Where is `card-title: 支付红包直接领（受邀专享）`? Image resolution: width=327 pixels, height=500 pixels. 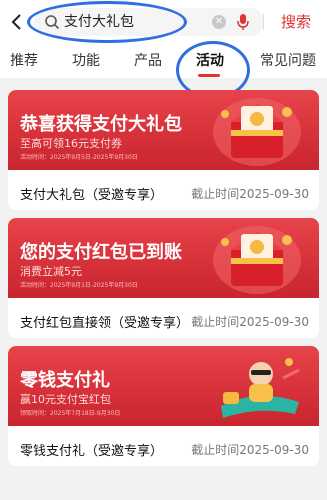 card-title: 支付红包直接领（受邀专享） is located at coordinates (105, 323).